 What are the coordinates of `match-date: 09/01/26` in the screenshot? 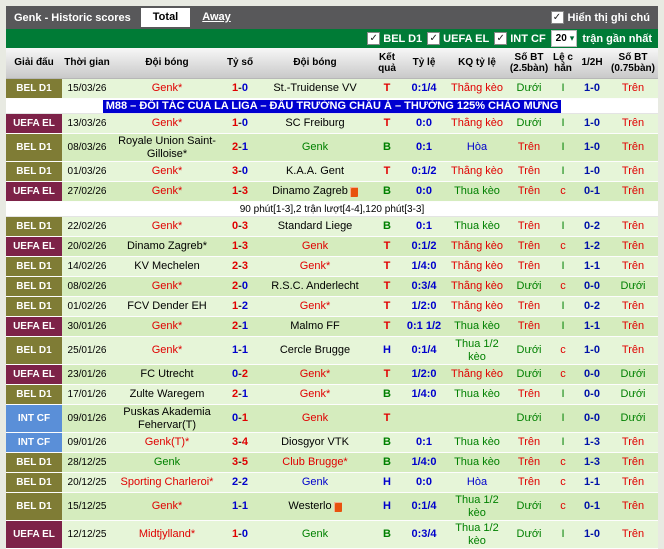 It's located at (87, 442).